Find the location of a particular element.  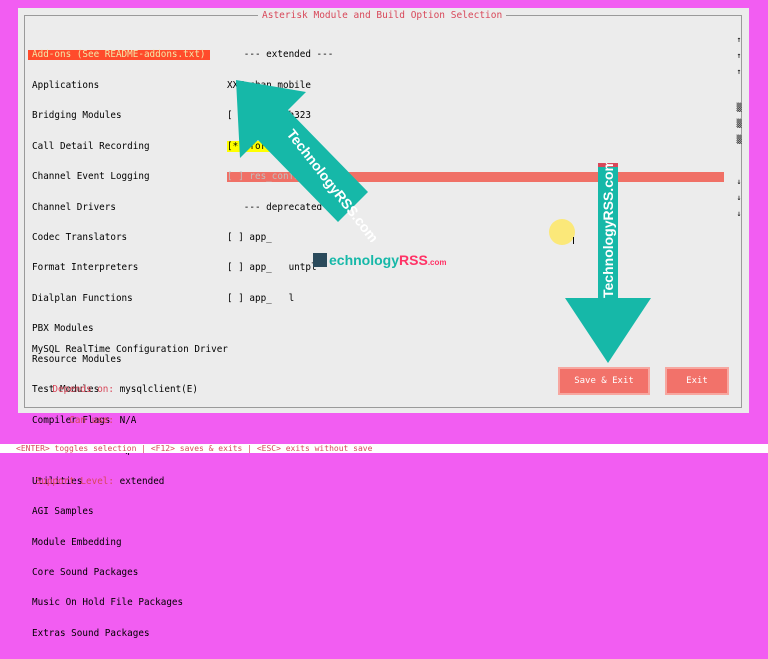

watermark-arrow-up-icon: TechnologyRSS.com is located at coordinates (307, 161).